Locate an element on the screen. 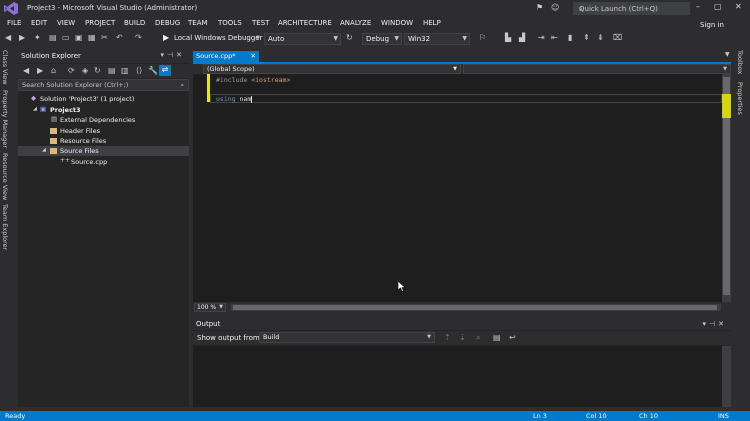  tree-item-solution: ◆ Solution 'Project3' (1 project) is located at coordinates (103, 99).